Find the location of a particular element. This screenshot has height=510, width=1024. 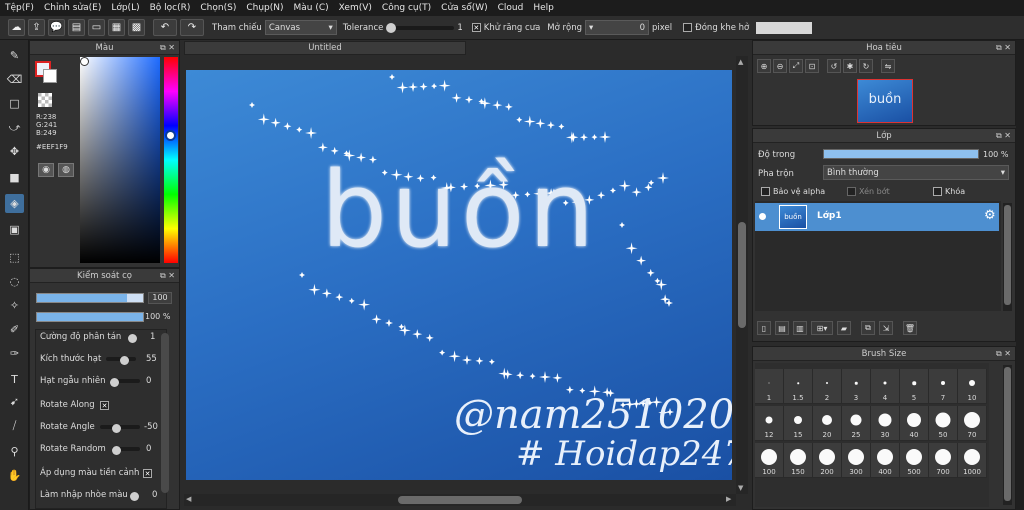

select-pen-tool-icon: ✐ is located at coordinates (14, 329).